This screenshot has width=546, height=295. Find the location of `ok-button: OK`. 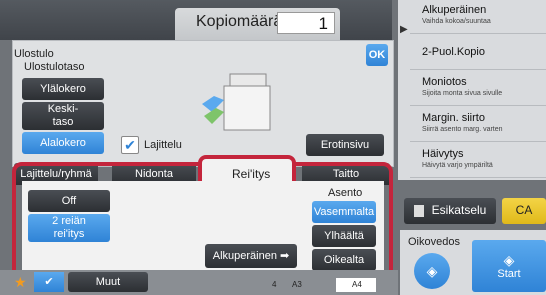

ok-button: OK is located at coordinates (377, 55).